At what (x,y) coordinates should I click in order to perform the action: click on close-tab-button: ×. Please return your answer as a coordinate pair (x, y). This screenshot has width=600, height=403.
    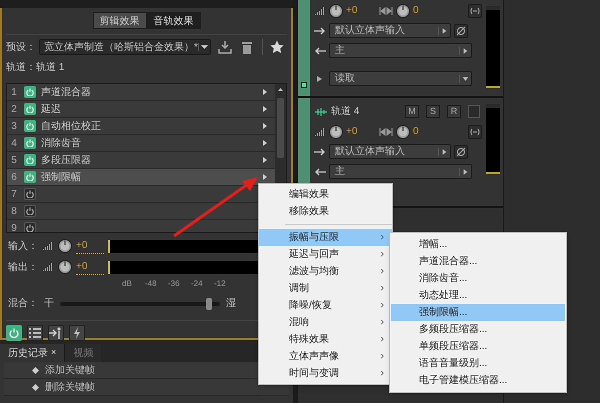
    Looking at the image, I should click on (53, 353).